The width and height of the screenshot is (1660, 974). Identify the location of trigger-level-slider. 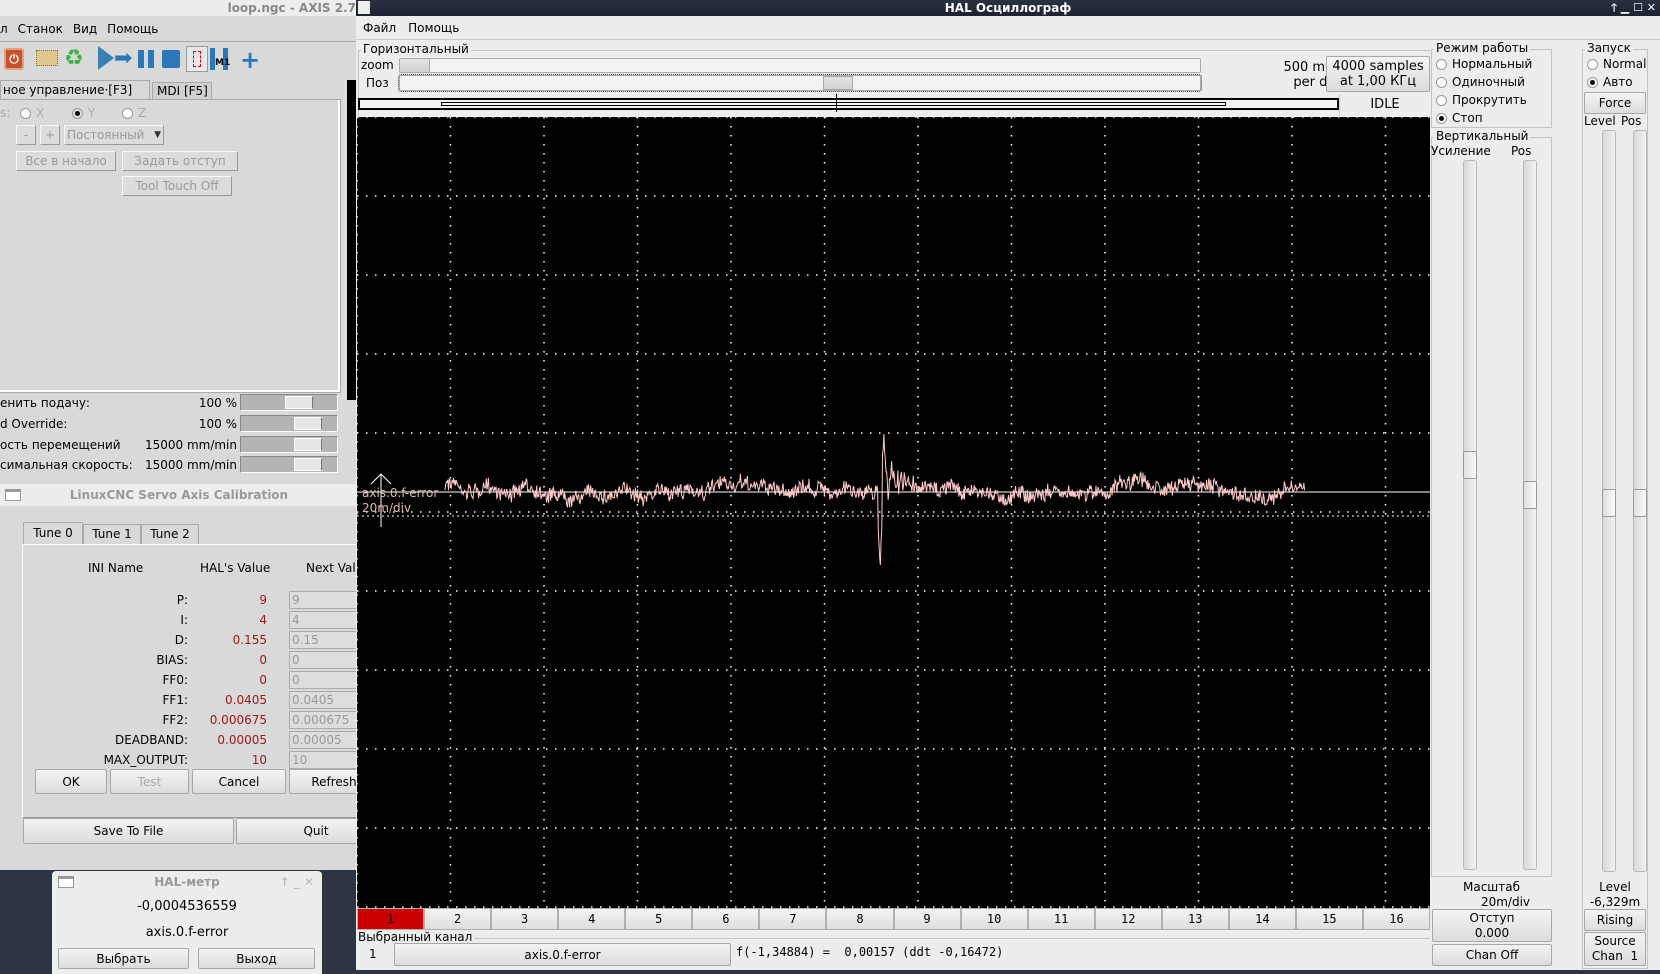
(1609, 501).